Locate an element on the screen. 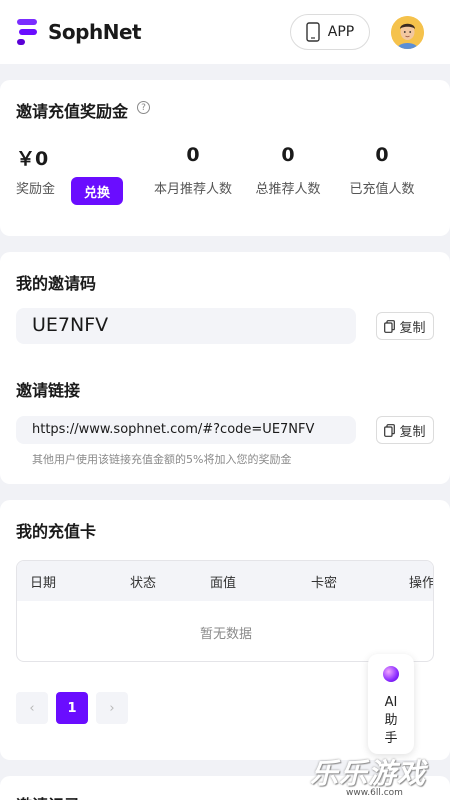  ai-assistant-button: AI 助 手 is located at coordinates (391, 704).